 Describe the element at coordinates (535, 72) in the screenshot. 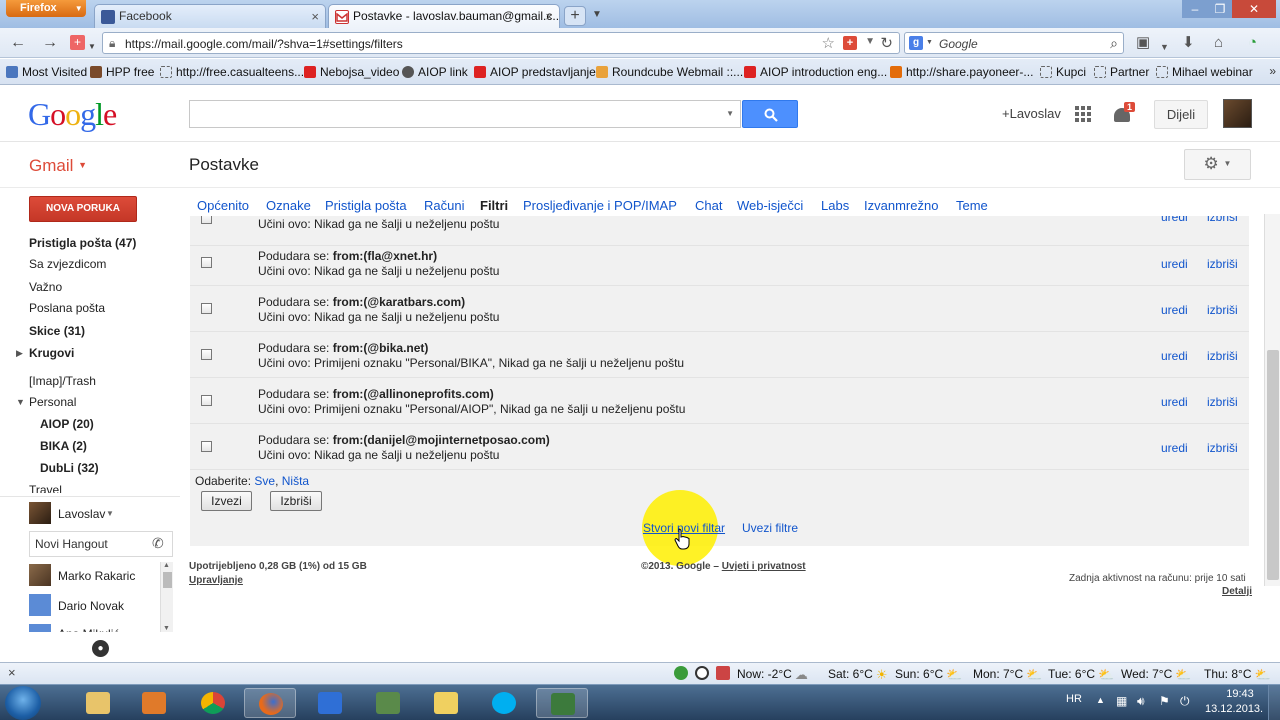

I see `bookmark-item: AIOP predstavljanje` at that location.